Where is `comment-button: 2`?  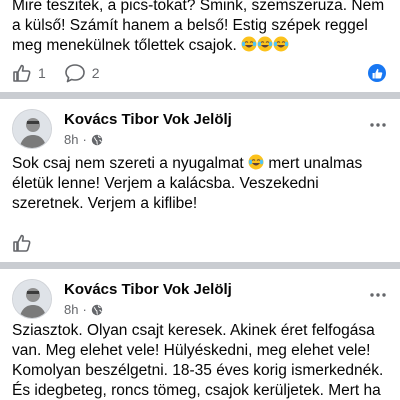
comment-button: 2 is located at coordinates (82, 73).